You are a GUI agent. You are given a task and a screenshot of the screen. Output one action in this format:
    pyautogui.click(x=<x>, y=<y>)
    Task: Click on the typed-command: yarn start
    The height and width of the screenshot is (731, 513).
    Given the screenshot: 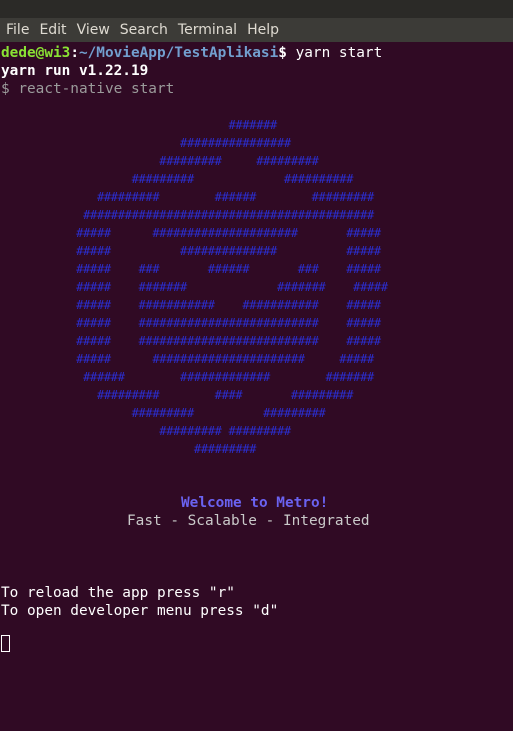 What is the action you would take?
    pyautogui.click(x=339, y=53)
    